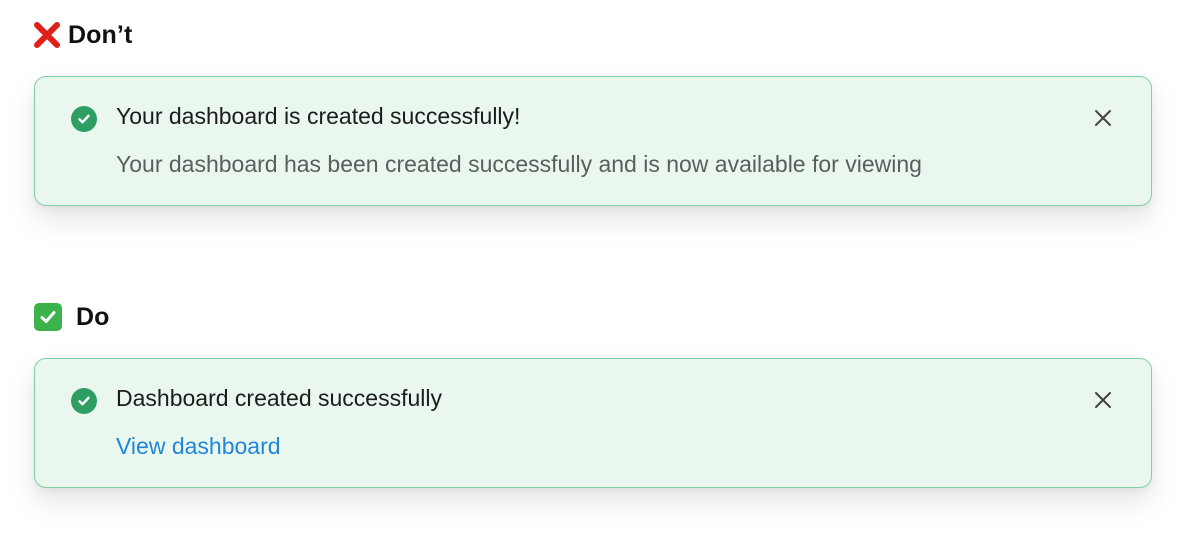 This screenshot has width=1190, height=534. What do you see at coordinates (71, 317) in the screenshot?
I see `do-heading: Do` at bounding box center [71, 317].